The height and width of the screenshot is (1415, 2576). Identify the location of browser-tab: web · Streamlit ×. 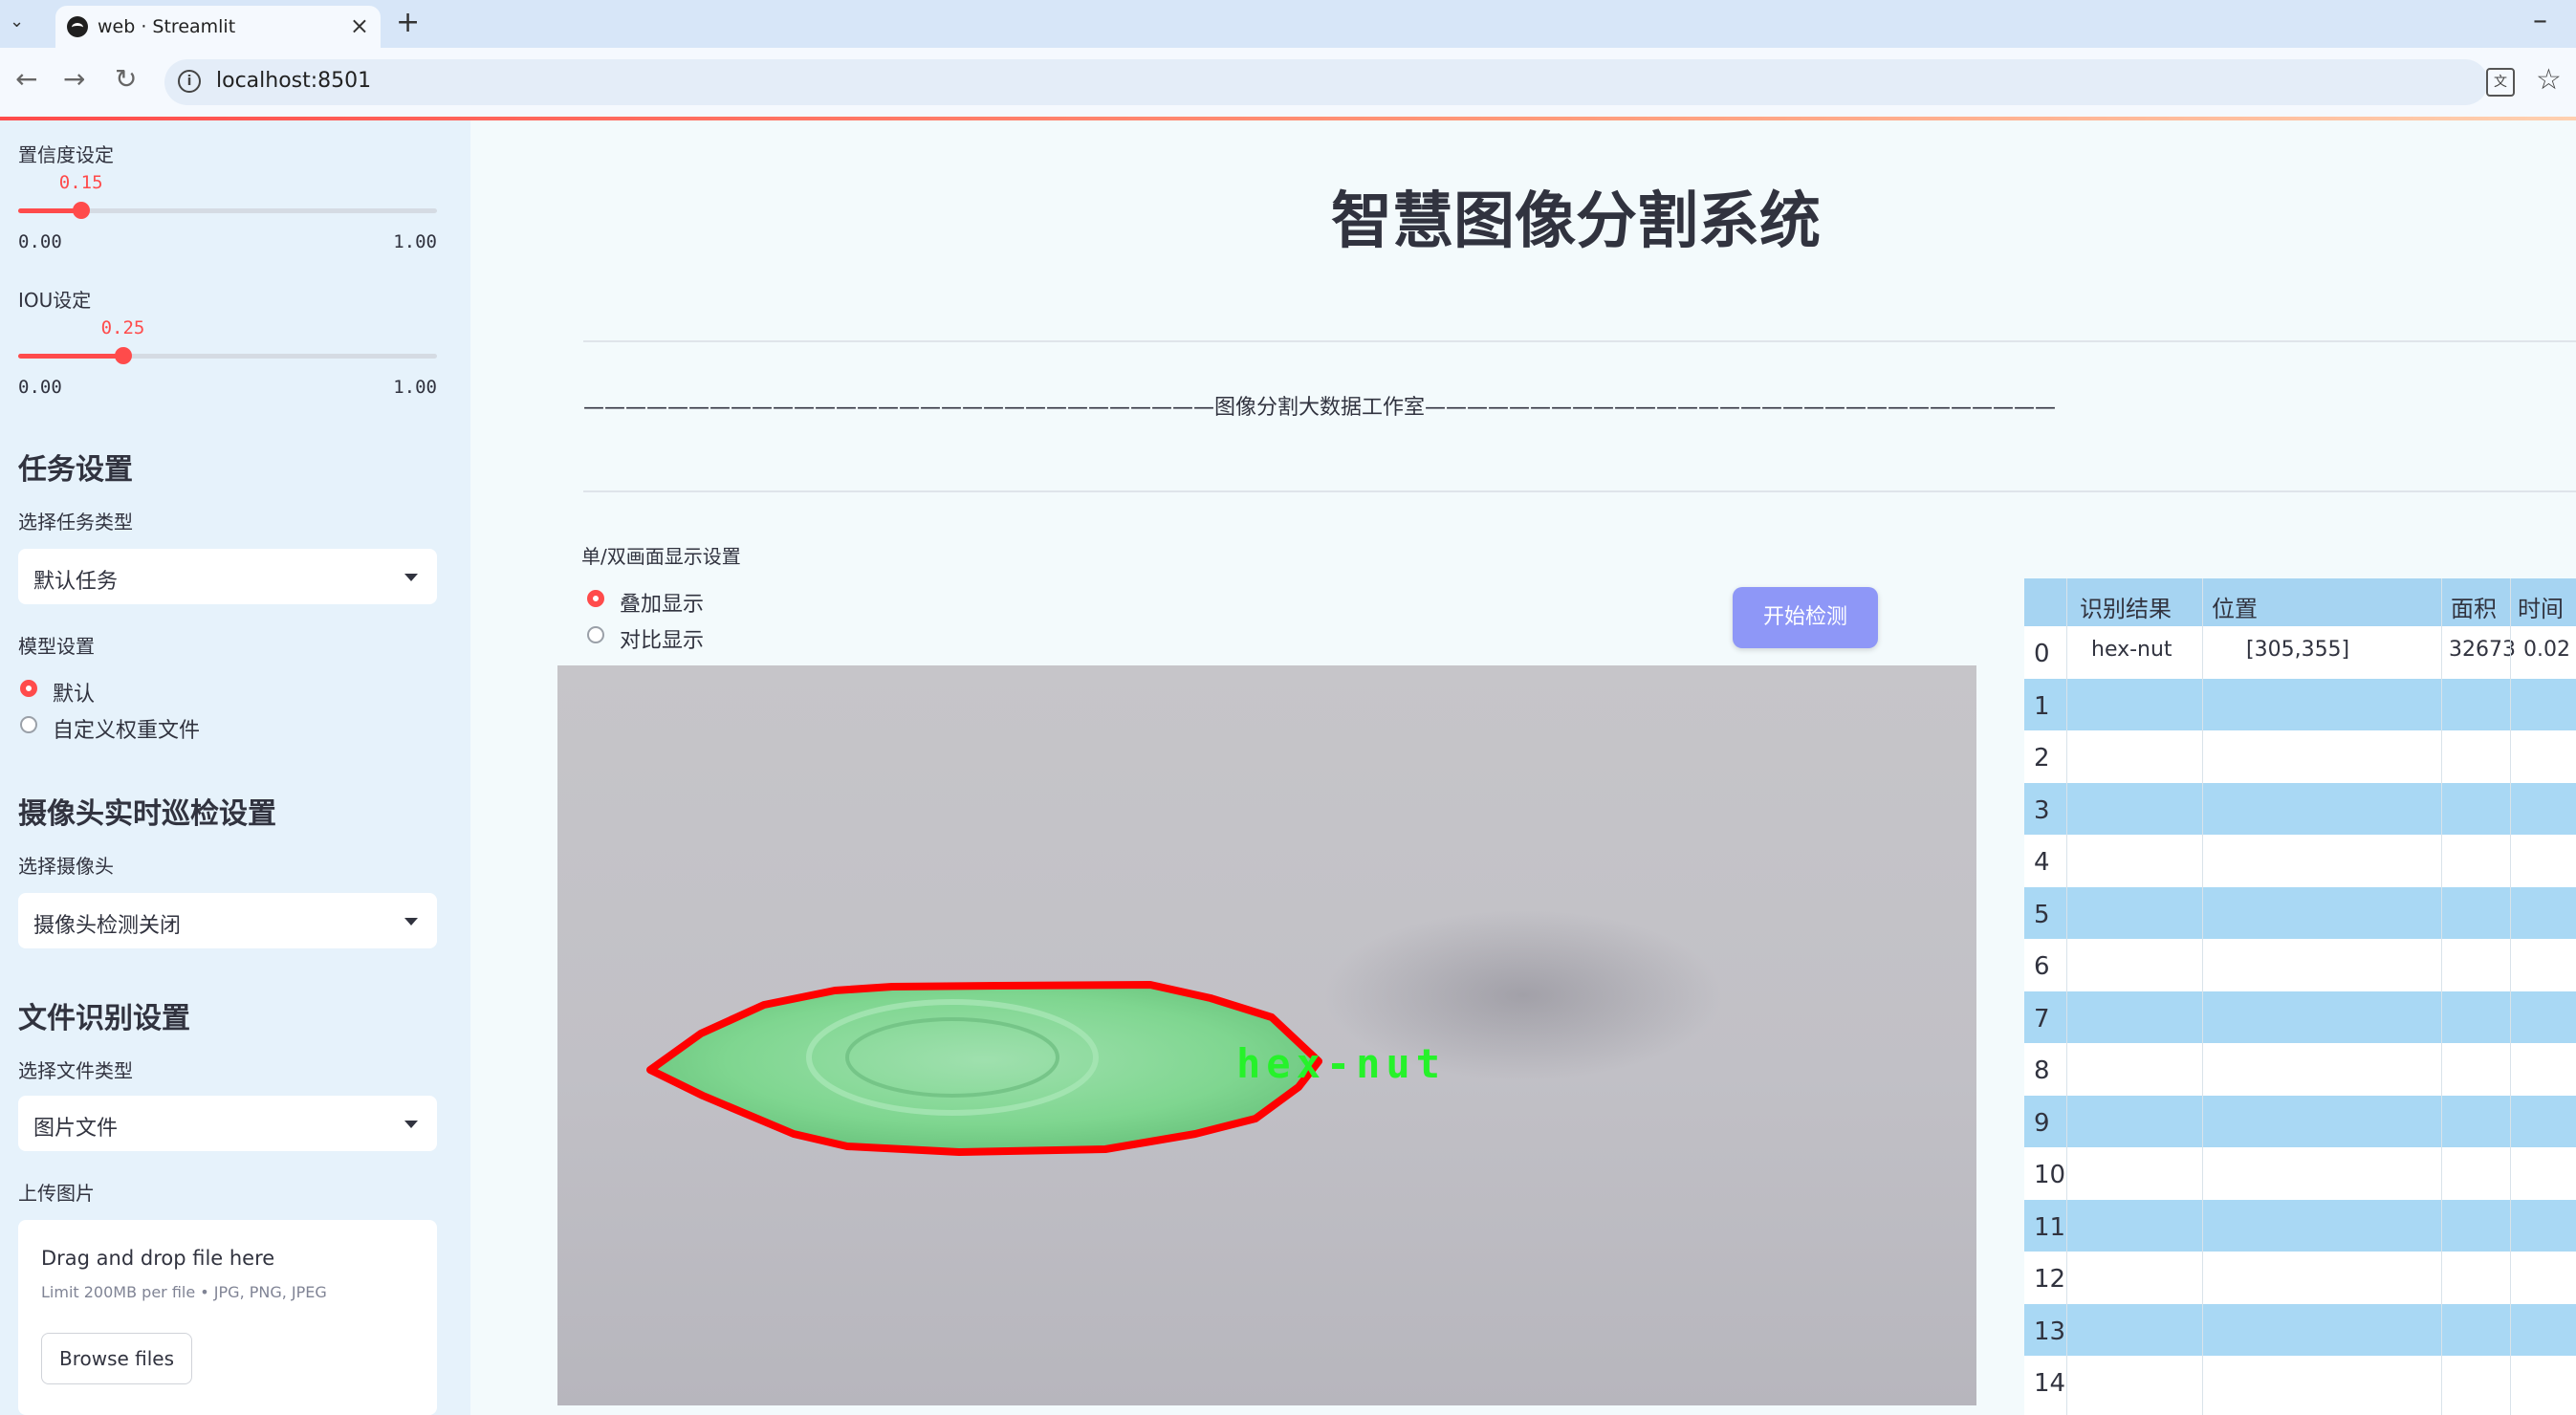
(218, 27).